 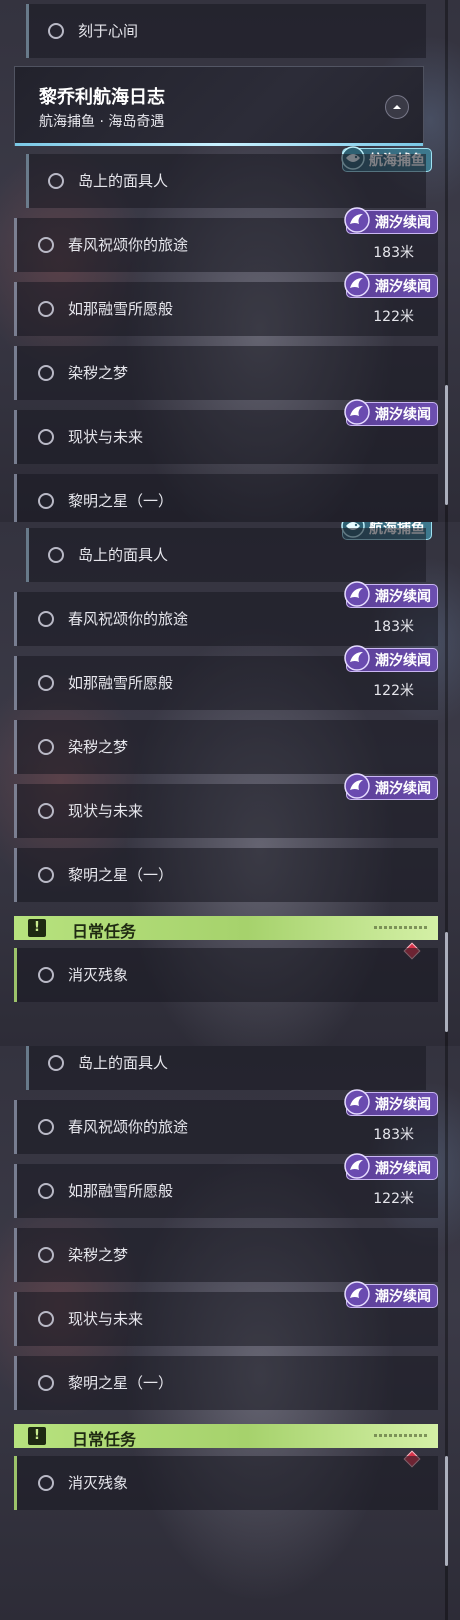 What do you see at coordinates (98, 747) in the screenshot?
I see `quest-label: 染秽之梦` at bounding box center [98, 747].